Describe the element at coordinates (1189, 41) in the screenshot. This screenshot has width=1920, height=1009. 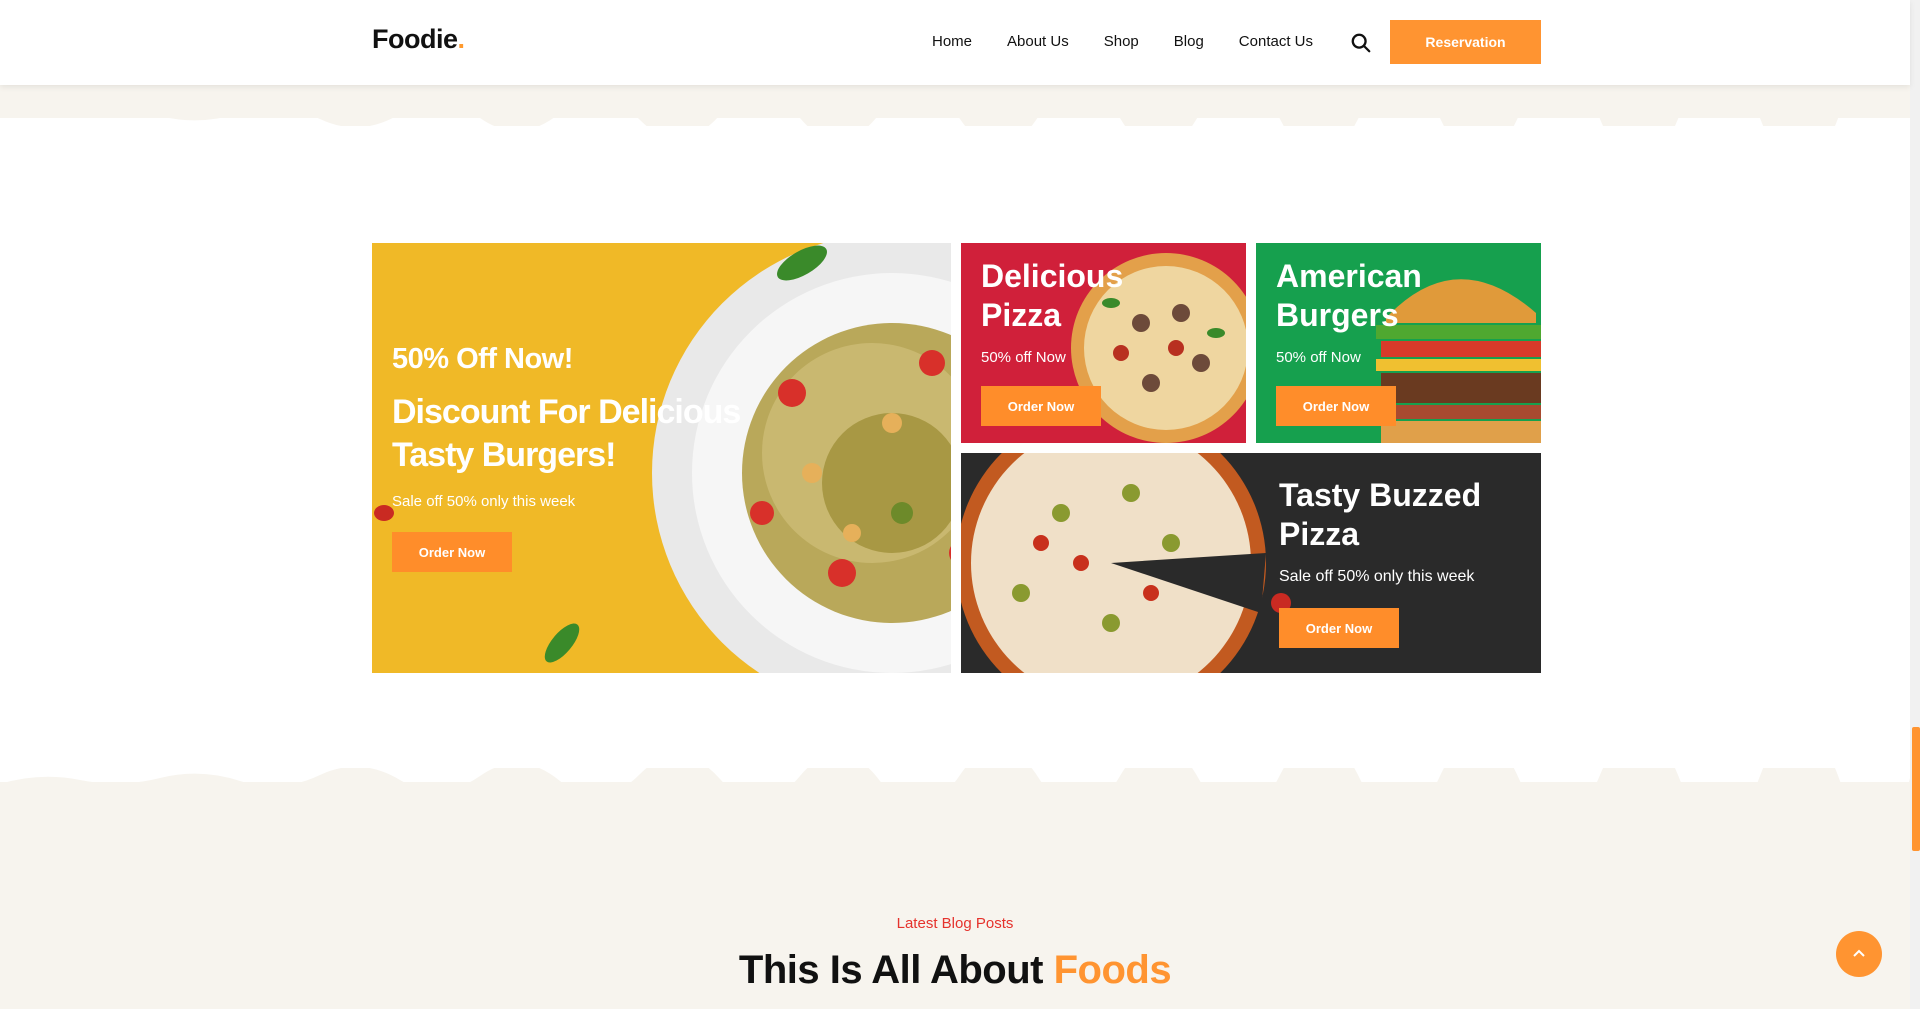
I see `nav-blog: Blog` at that location.